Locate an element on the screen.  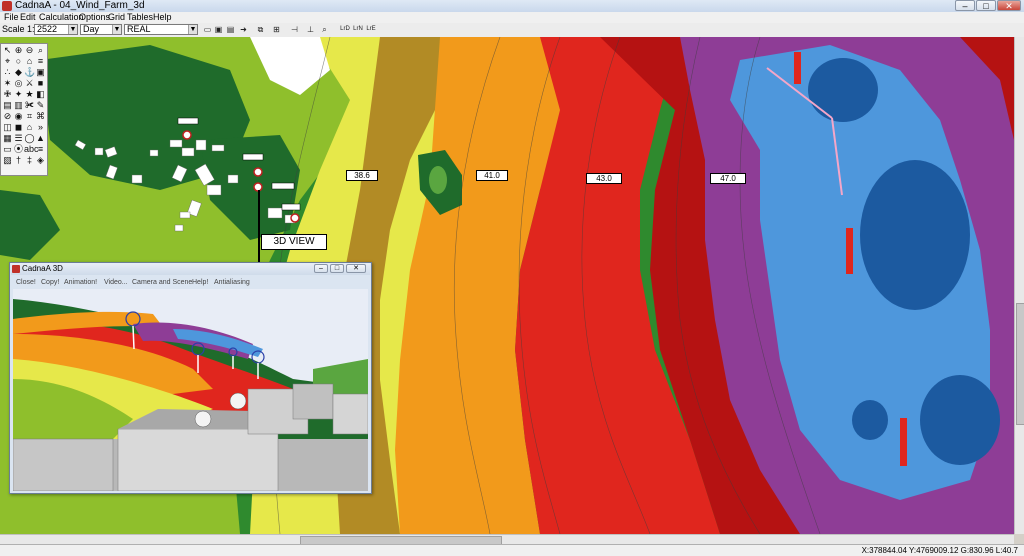
zoom-window-icon: ⌕ is located at coordinates (40, 50).